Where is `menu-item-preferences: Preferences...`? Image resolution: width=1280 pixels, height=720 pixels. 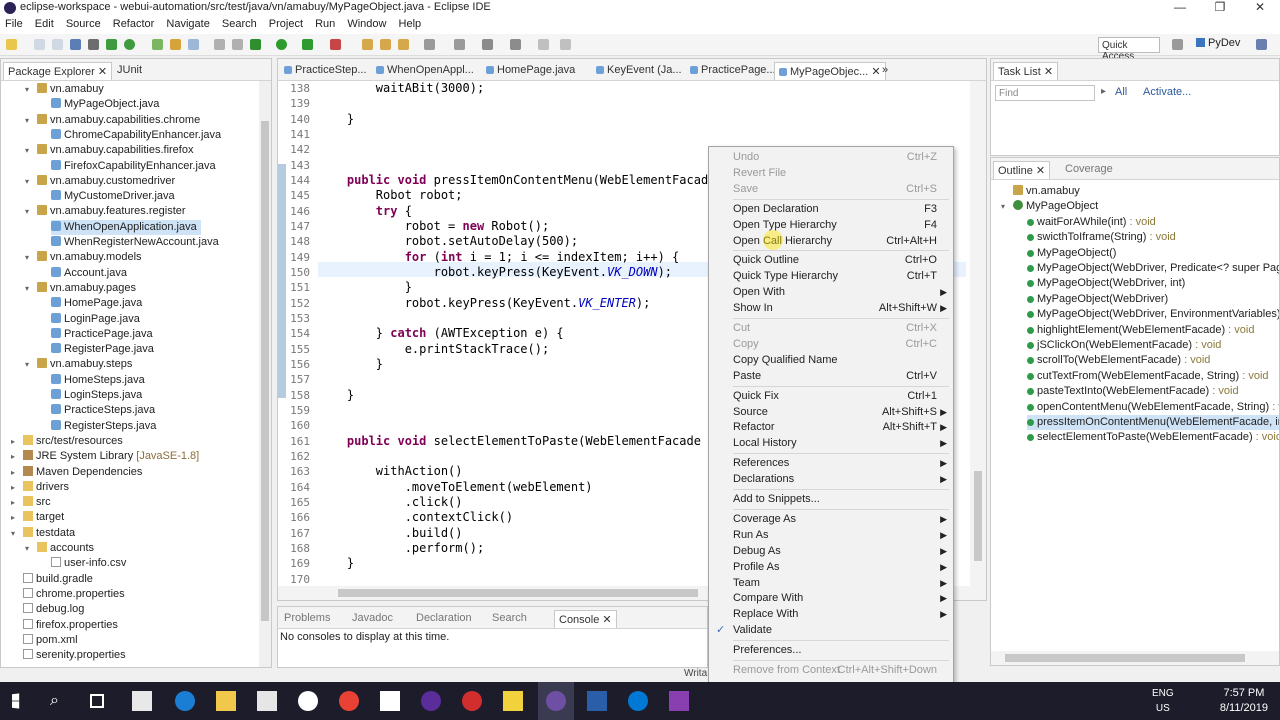 menu-item-preferences: Preferences... is located at coordinates (831, 650).